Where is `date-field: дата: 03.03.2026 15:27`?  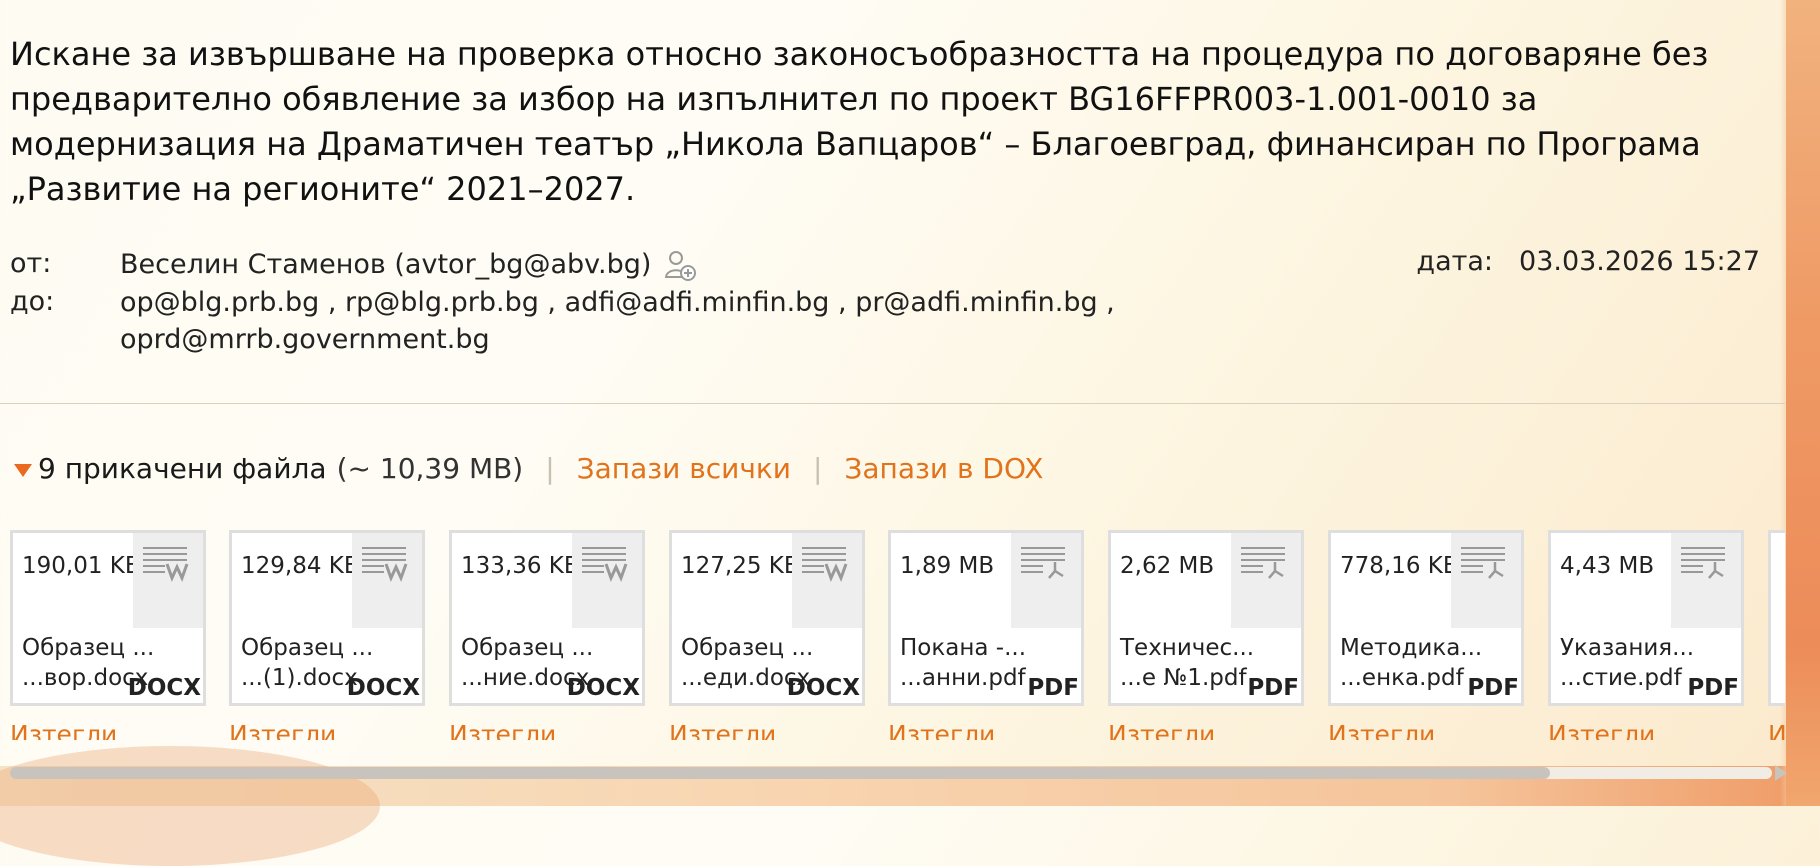
date-field: дата: 03.03.2026 15:27 is located at coordinates (1588, 261).